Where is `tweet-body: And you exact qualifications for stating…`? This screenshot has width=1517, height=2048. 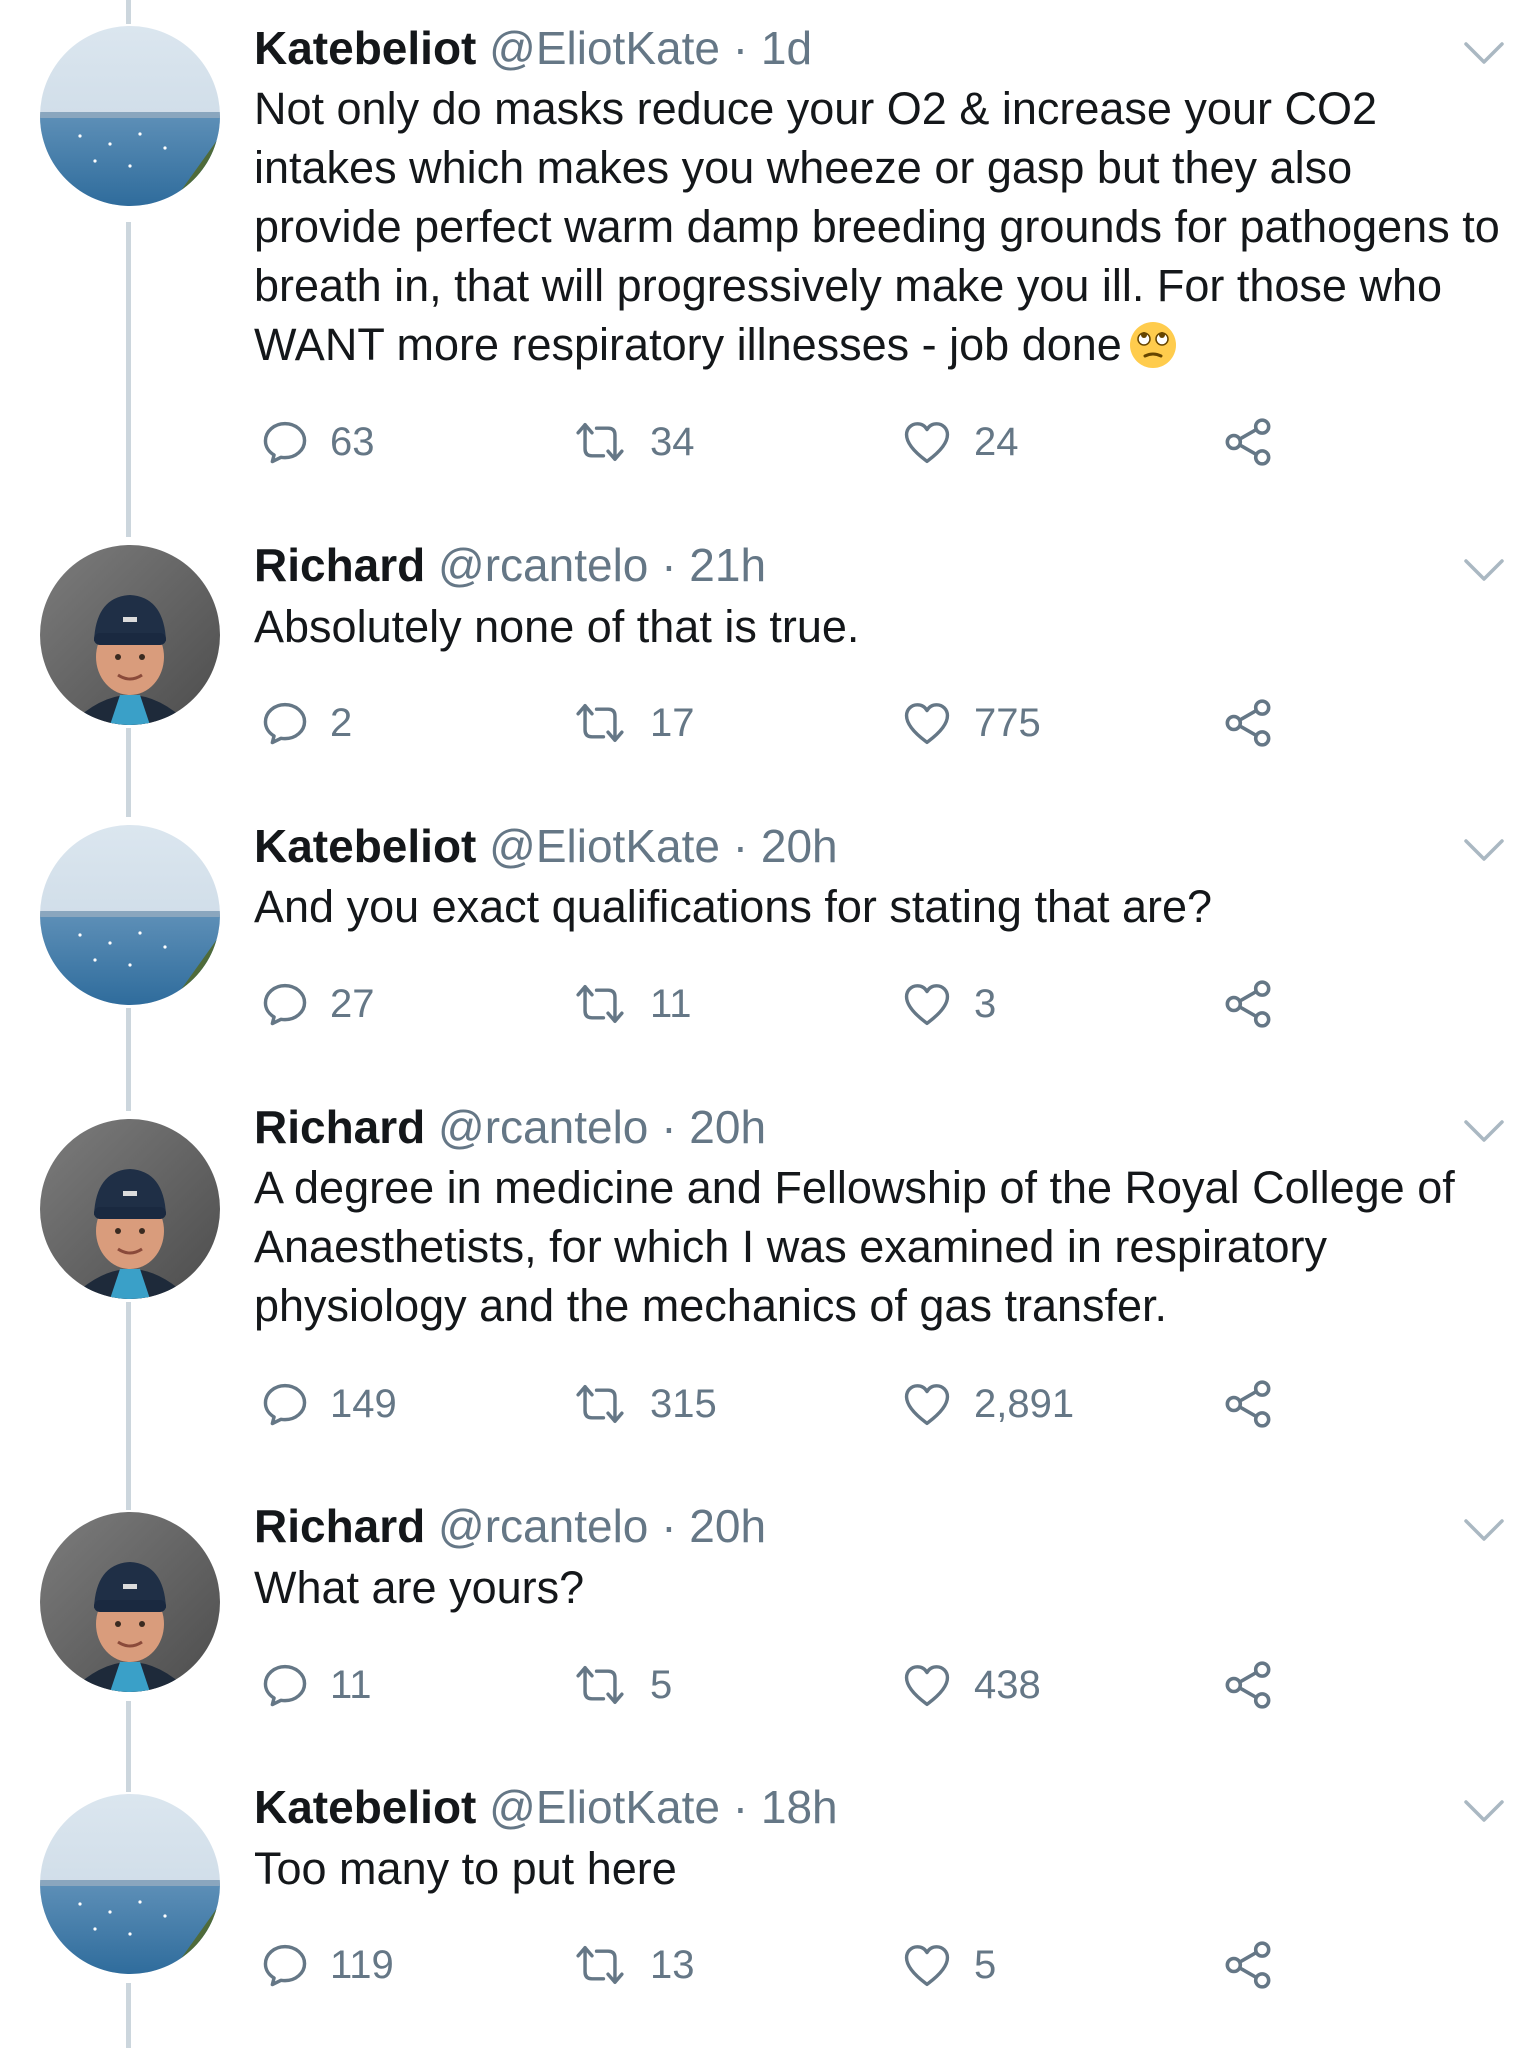
tweet-body: And you exact qualifications for stating… is located at coordinates (879, 906).